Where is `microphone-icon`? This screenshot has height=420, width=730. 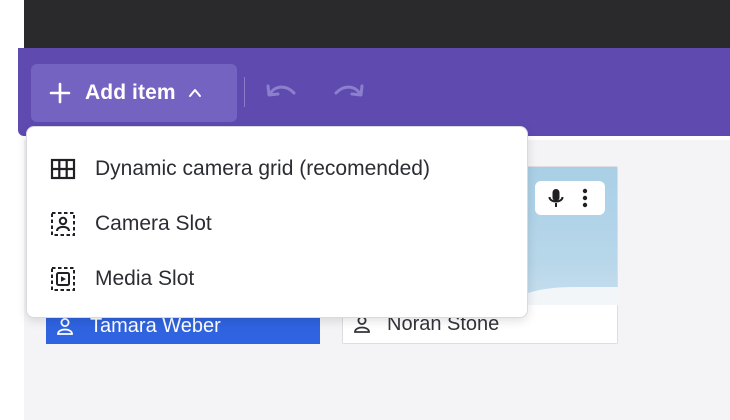
microphone-icon is located at coordinates (556, 198).